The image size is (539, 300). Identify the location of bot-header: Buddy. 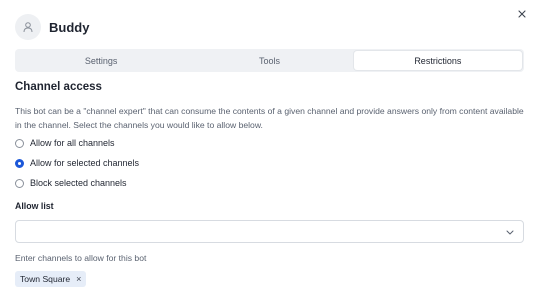
(52, 27).